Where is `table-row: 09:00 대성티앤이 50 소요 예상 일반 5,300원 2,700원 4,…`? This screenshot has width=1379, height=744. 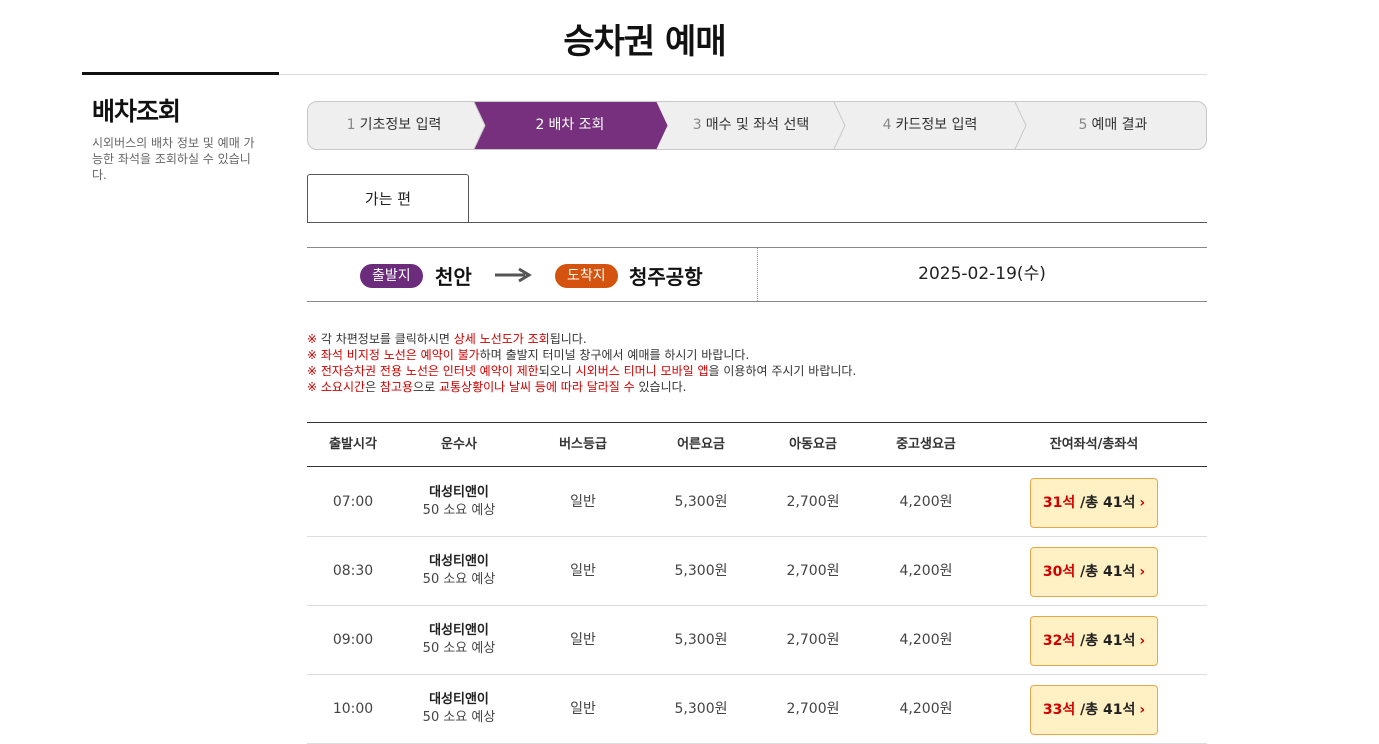 table-row: 09:00 대성티앤이 50 소요 예상 일반 5,300원 2,700원 4,… is located at coordinates (757, 640).